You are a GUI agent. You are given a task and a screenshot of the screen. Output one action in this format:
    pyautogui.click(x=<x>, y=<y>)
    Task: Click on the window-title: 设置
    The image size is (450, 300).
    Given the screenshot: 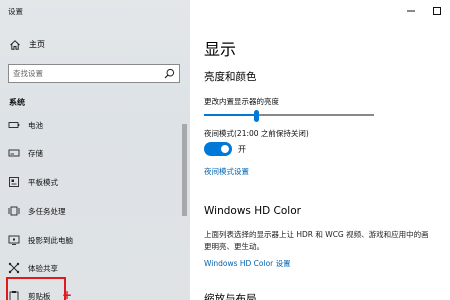 What is the action you would take?
    pyautogui.click(x=15, y=11)
    